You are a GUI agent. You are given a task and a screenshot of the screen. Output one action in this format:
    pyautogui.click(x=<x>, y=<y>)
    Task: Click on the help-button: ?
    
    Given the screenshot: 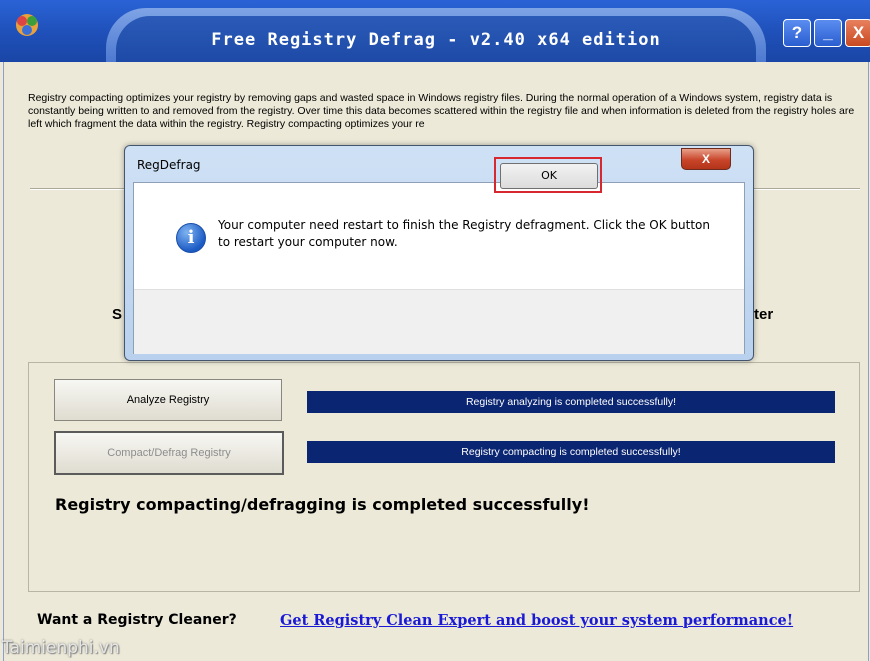 What is the action you would take?
    pyautogui.click(x=797, y=33)
    